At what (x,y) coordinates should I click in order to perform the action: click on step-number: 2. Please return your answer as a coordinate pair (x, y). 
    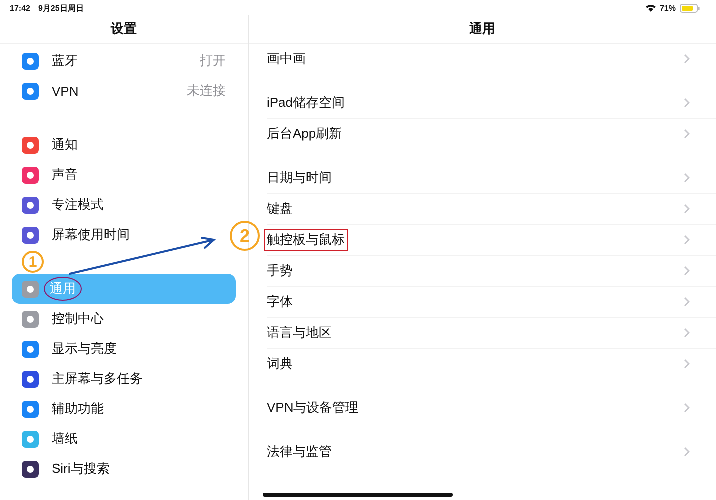
    Looking at the image, I should click on (245, 236).